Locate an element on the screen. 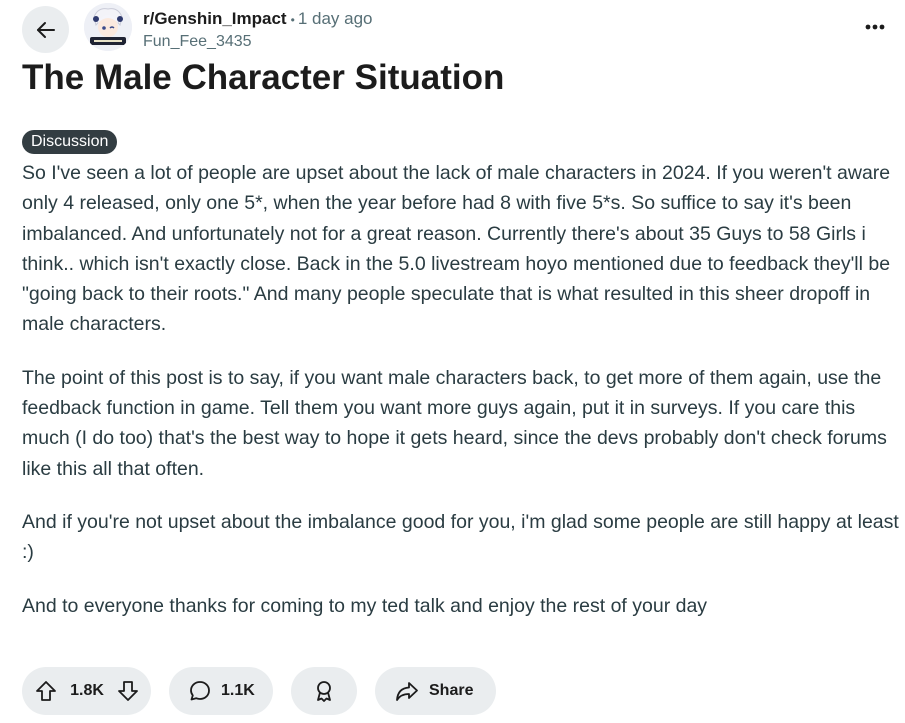 This screenshot has width=905, height=723. share-button: Share is located at coordinates (435, 691).